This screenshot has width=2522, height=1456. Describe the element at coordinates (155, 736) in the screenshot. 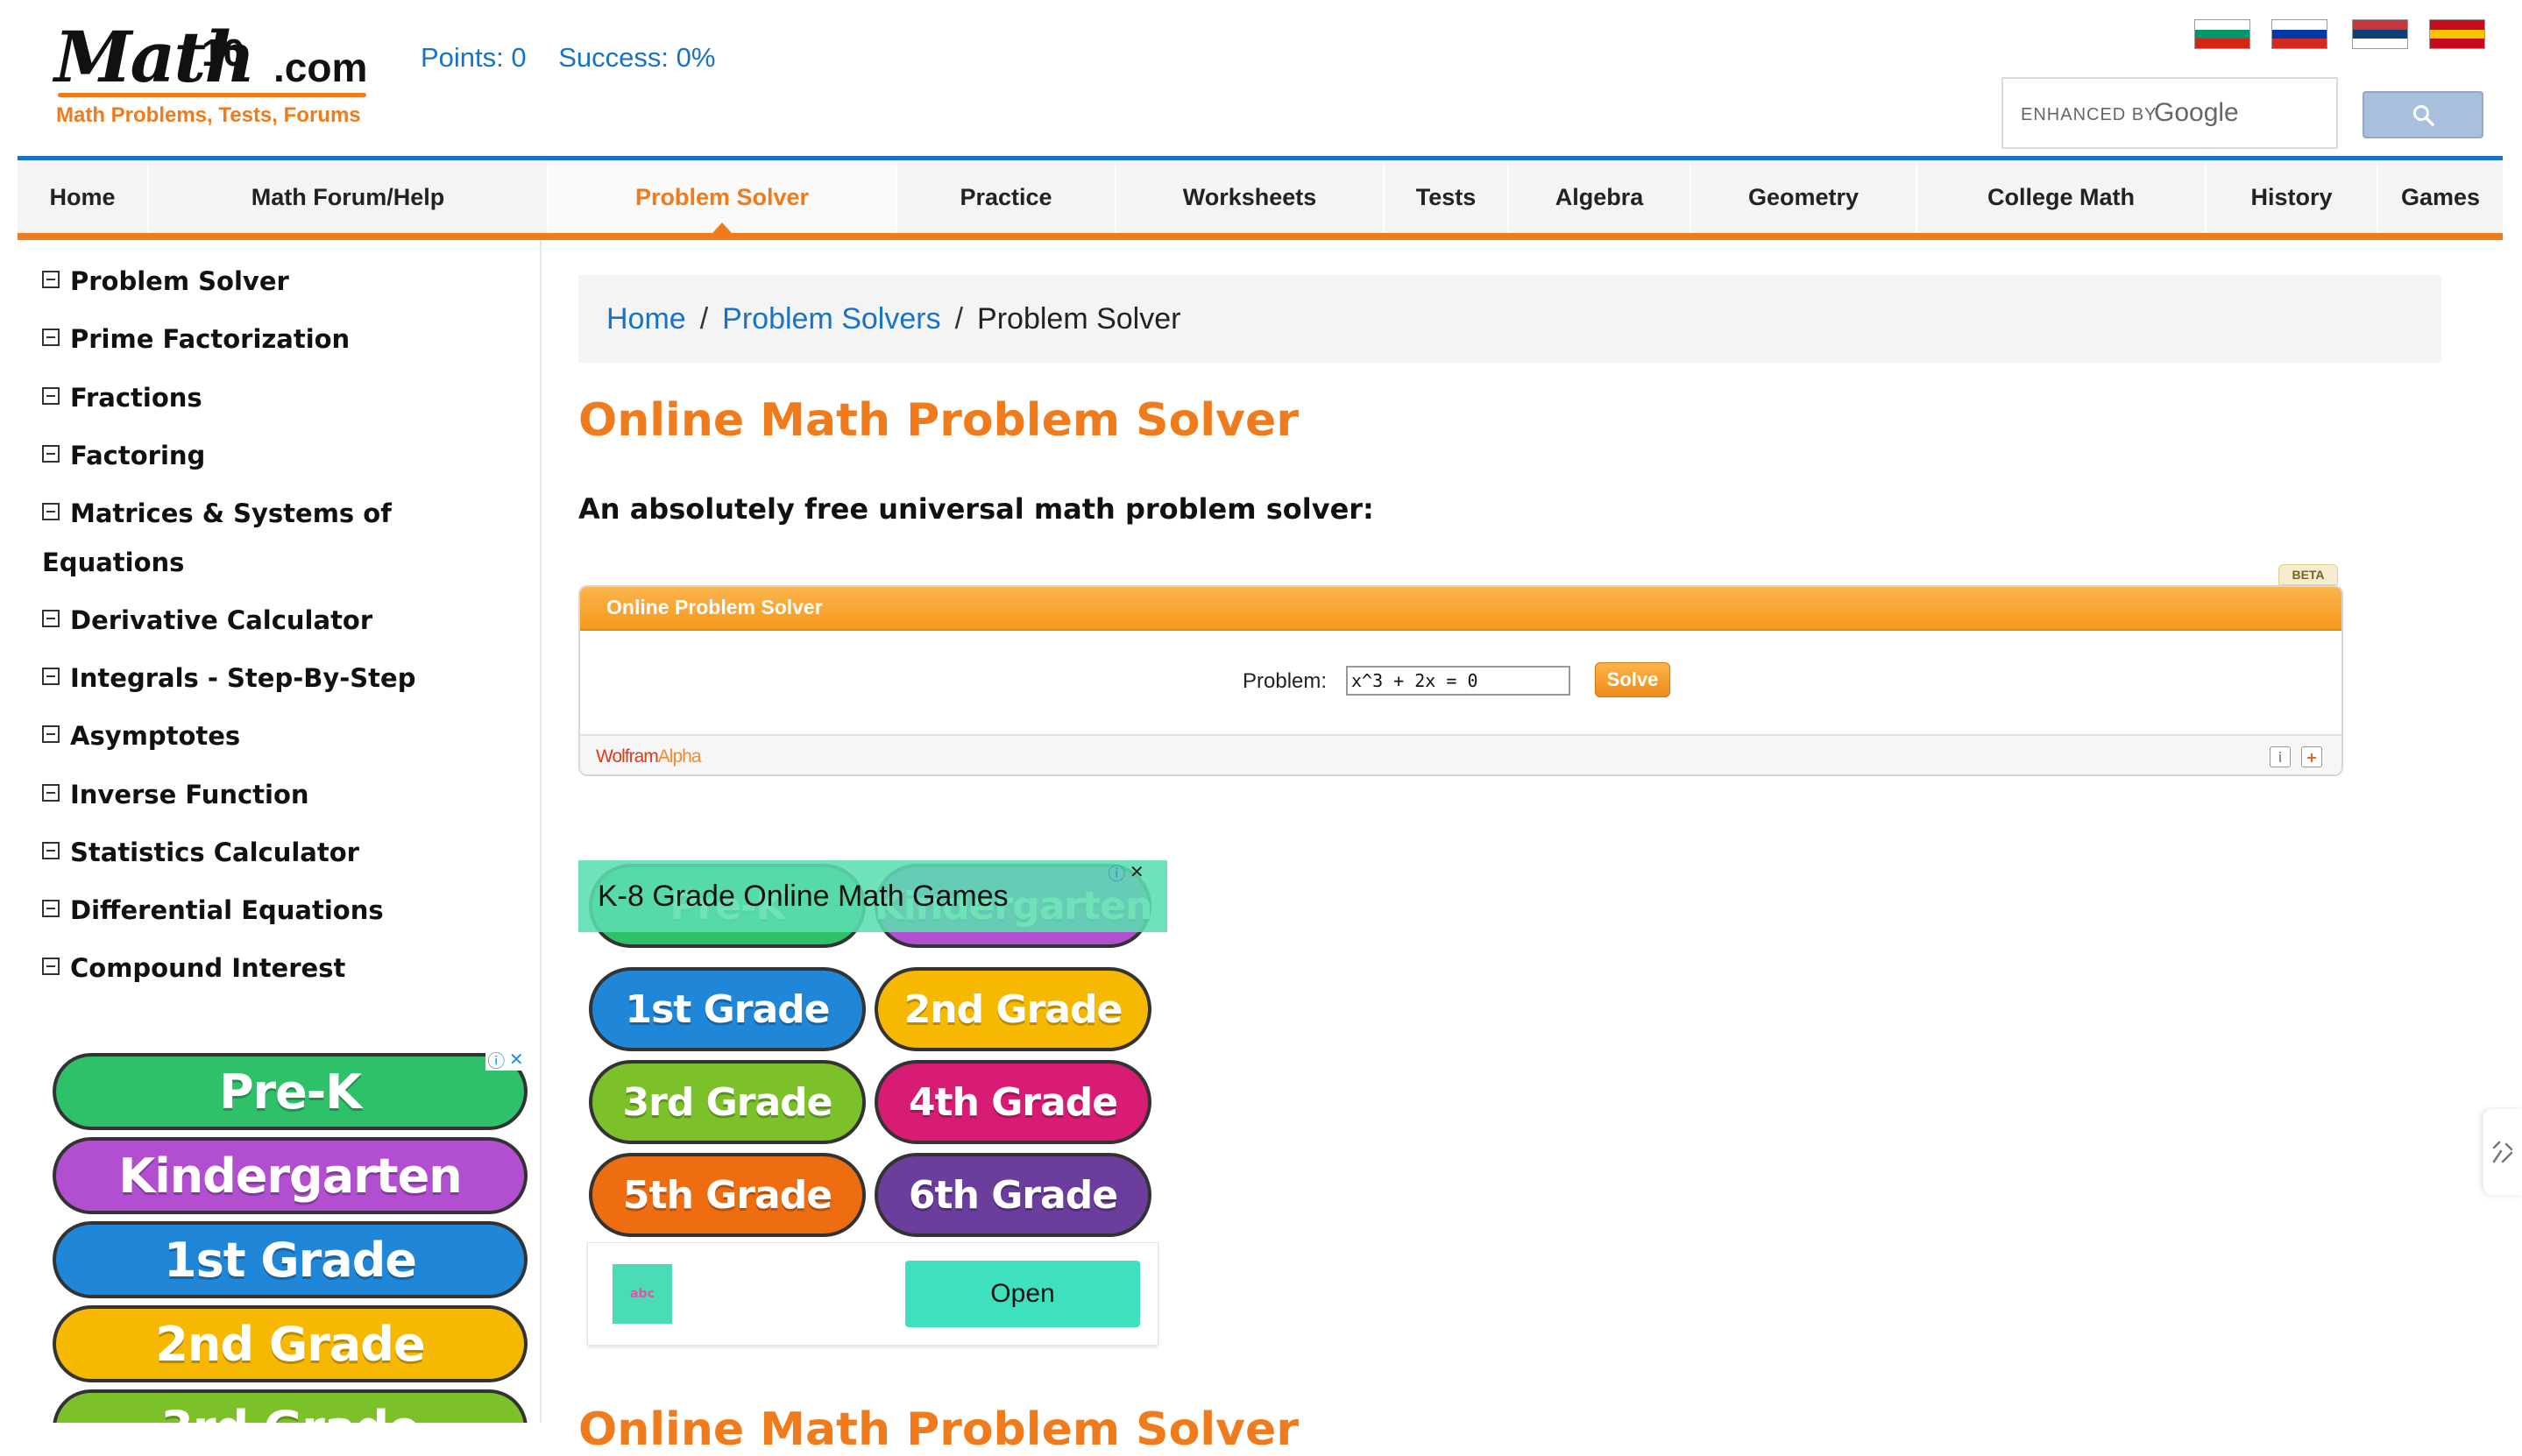

I see `sidebar-item-label: Asymptotes` at that location.